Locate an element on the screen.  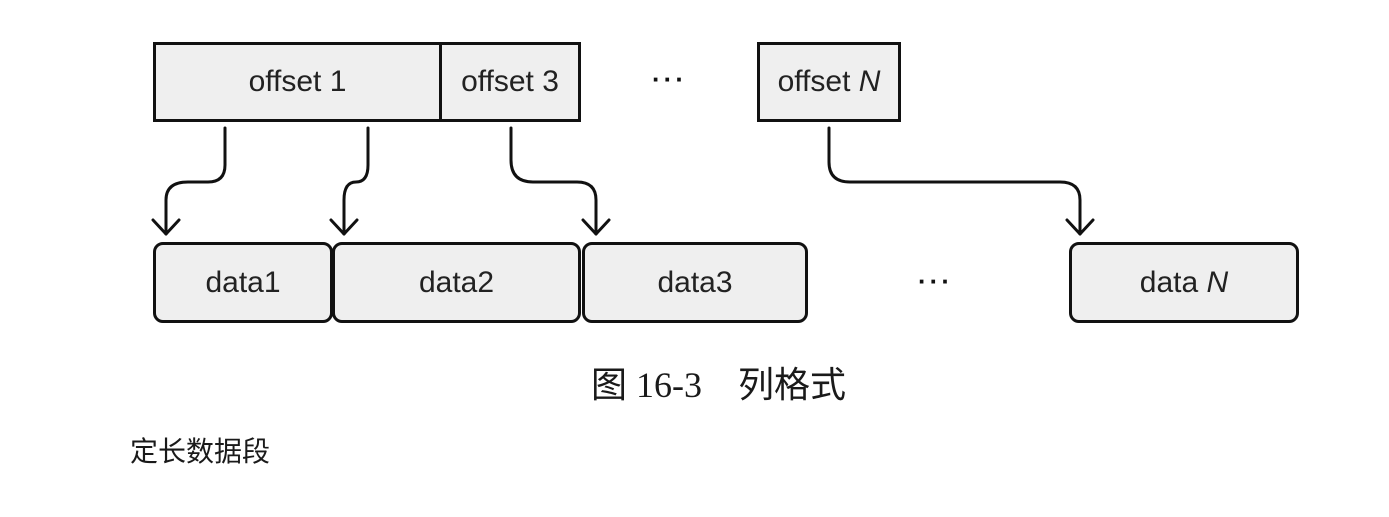
data-box-n-text: data is located at coordinates (1173, 282).